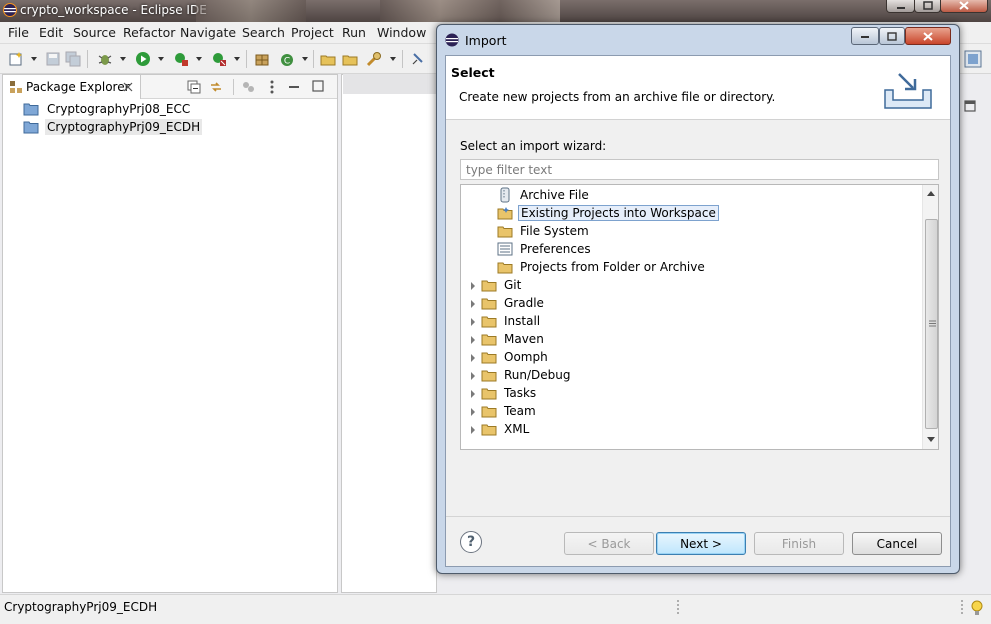 The width and height of the screenshot is (991, 624). Describe the element at coordinates (53, 59) in the screenshot. I see `save-icon` at that location.